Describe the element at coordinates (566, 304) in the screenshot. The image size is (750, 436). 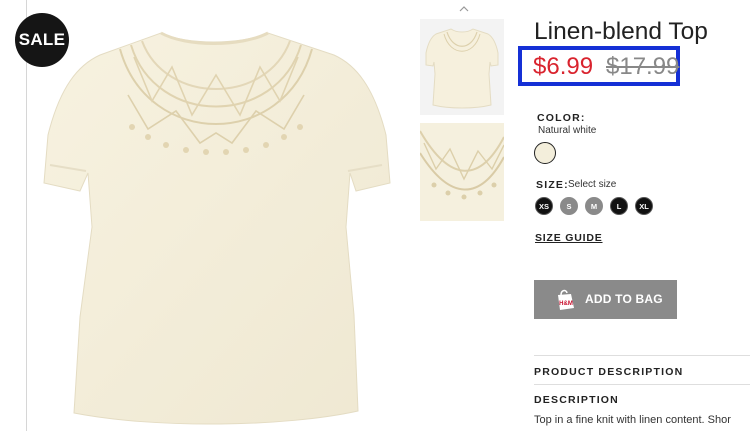
I see `svg-text: H&M` at that location.